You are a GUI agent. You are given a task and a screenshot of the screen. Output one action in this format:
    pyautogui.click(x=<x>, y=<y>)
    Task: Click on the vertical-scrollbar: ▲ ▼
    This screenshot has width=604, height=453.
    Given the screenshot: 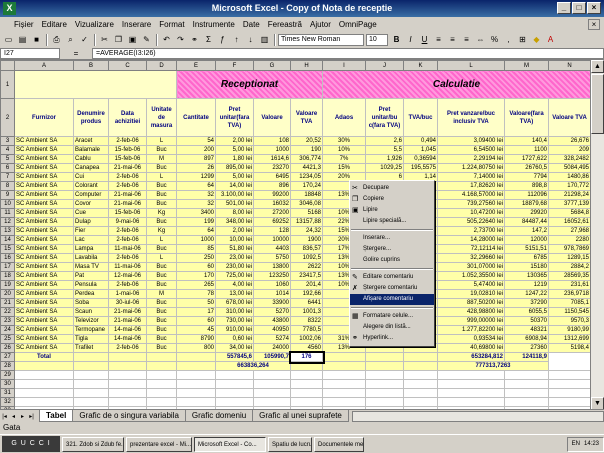 What is the action you would take?
    pyautogui.click(x=597, y=234)
    